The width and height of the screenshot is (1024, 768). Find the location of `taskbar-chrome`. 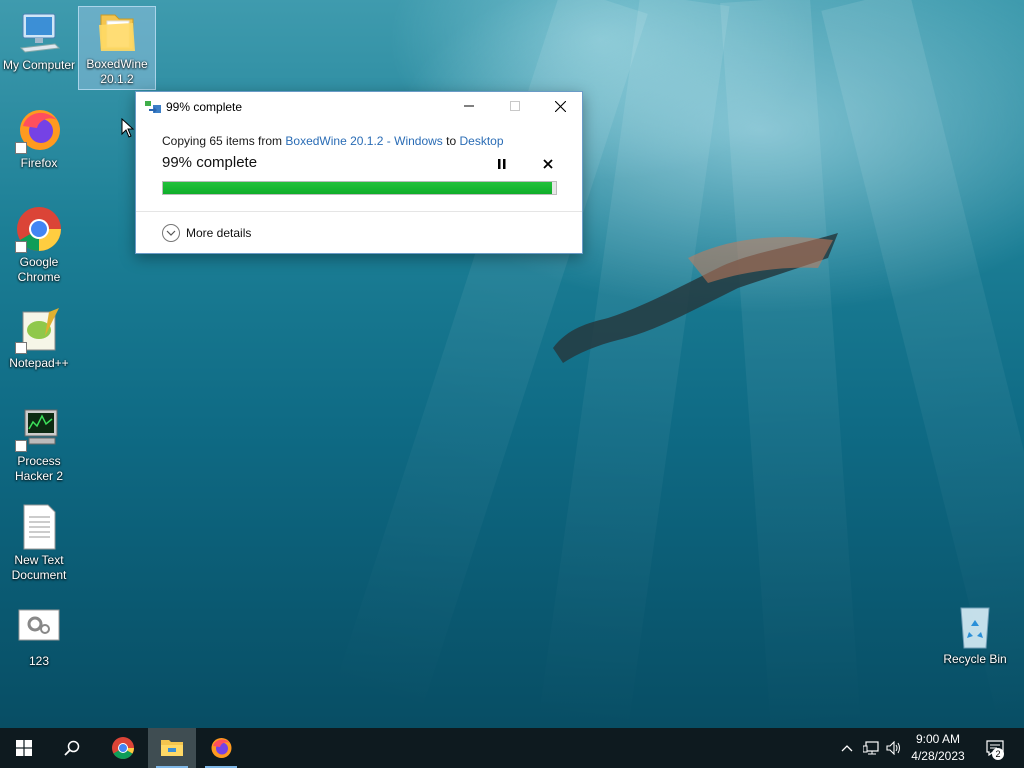

taskbar-chrome is located at coordinates (123, 748).